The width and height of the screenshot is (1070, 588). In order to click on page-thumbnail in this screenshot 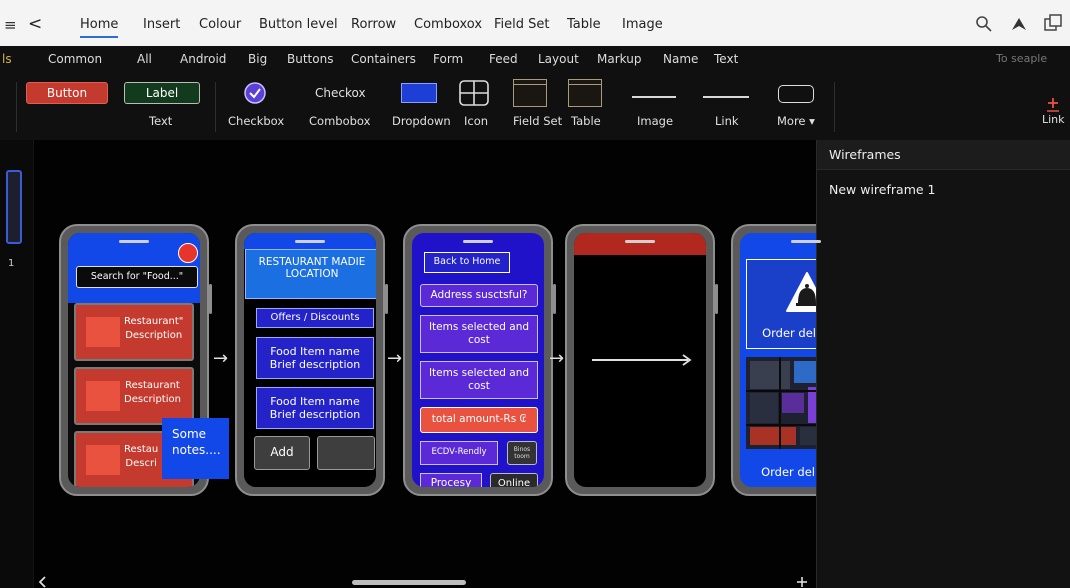, I will do `click(14, 207)`.